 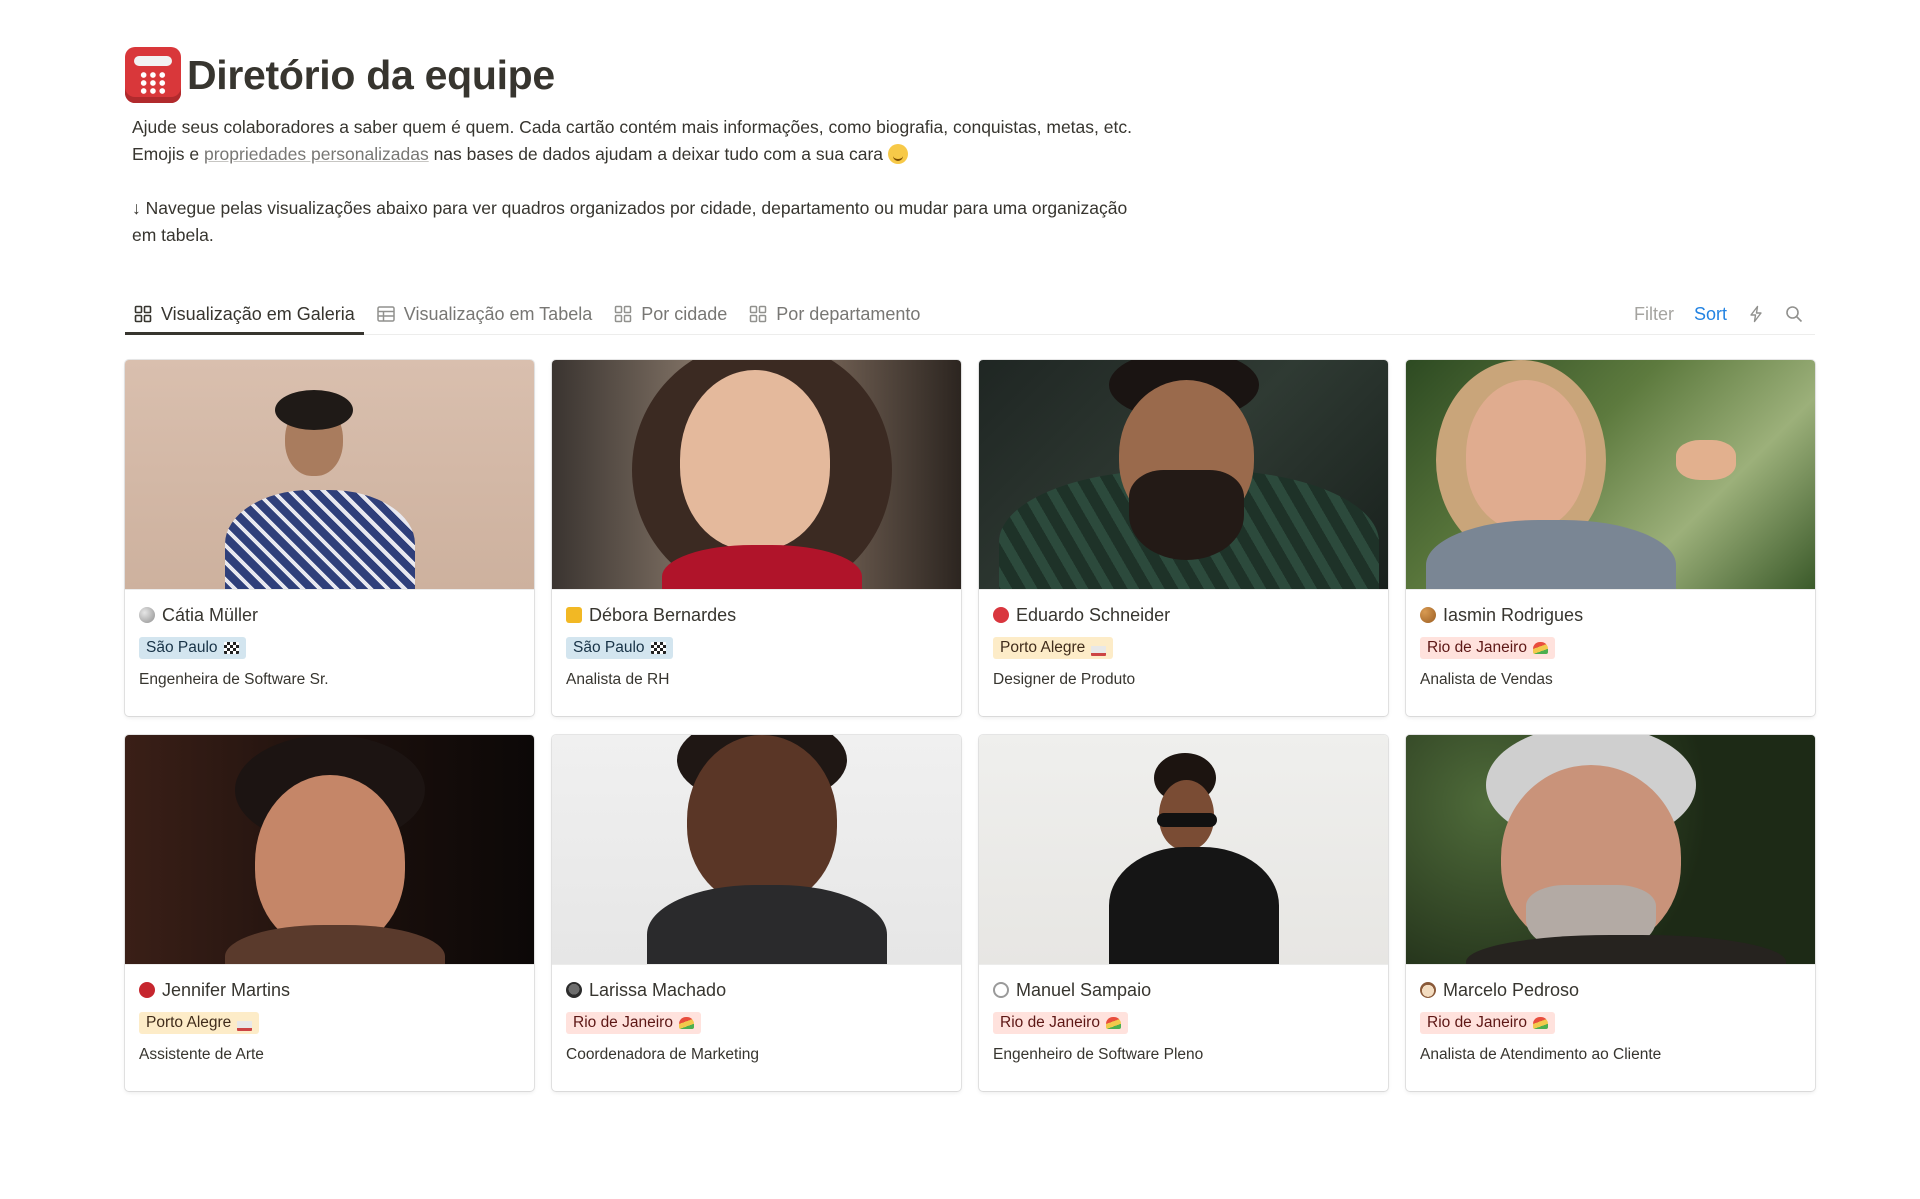 I want to click on card-role: Engenheira de Software Sr., so click(x=234, y=679).